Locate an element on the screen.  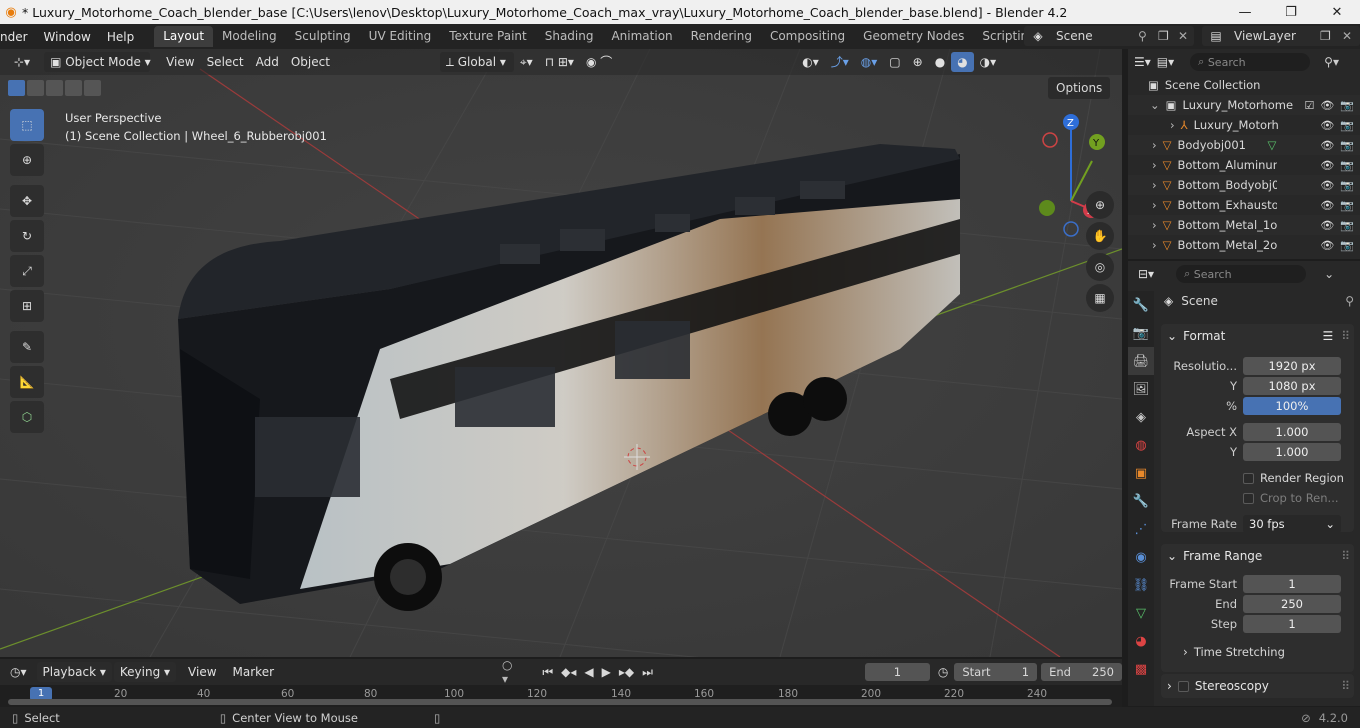
jump-prev-keyframe-icon: ◆◂ is located at coordinates (568, 672).